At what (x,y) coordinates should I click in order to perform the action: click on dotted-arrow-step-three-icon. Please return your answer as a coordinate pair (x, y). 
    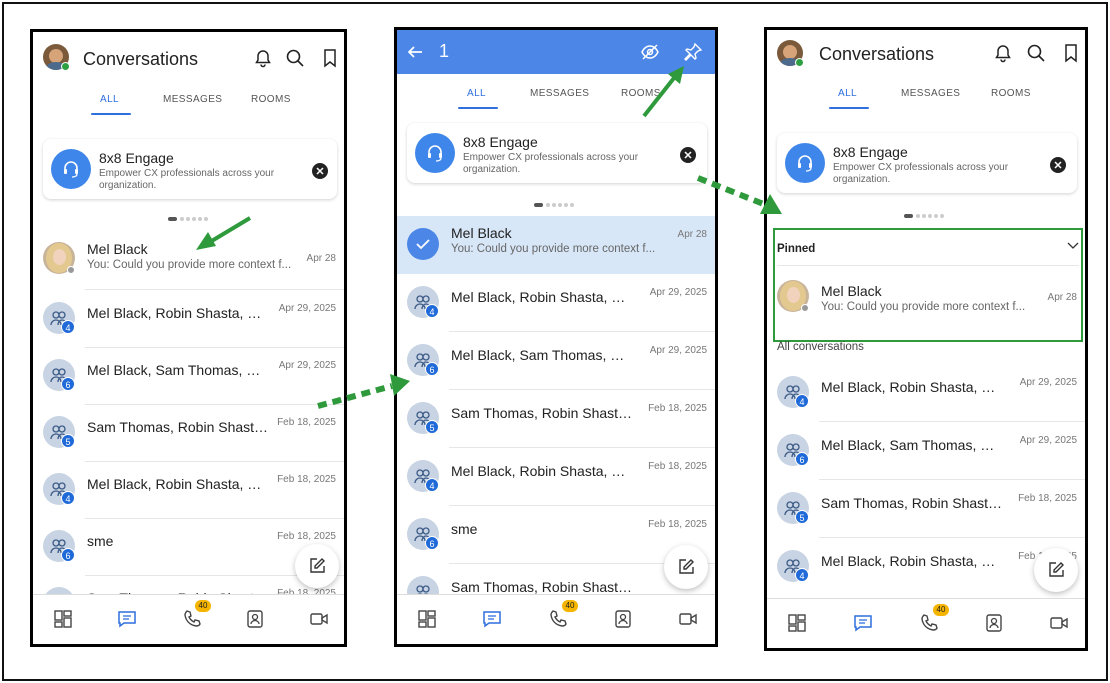
    Looking at the image, I should click on (739, 194).